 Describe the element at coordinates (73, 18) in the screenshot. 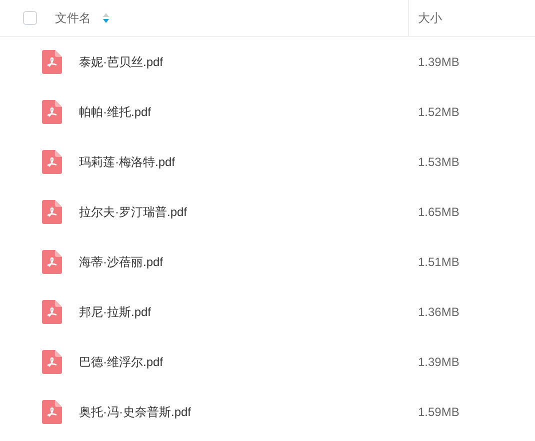

I see `column-header: 文件名` at that location.